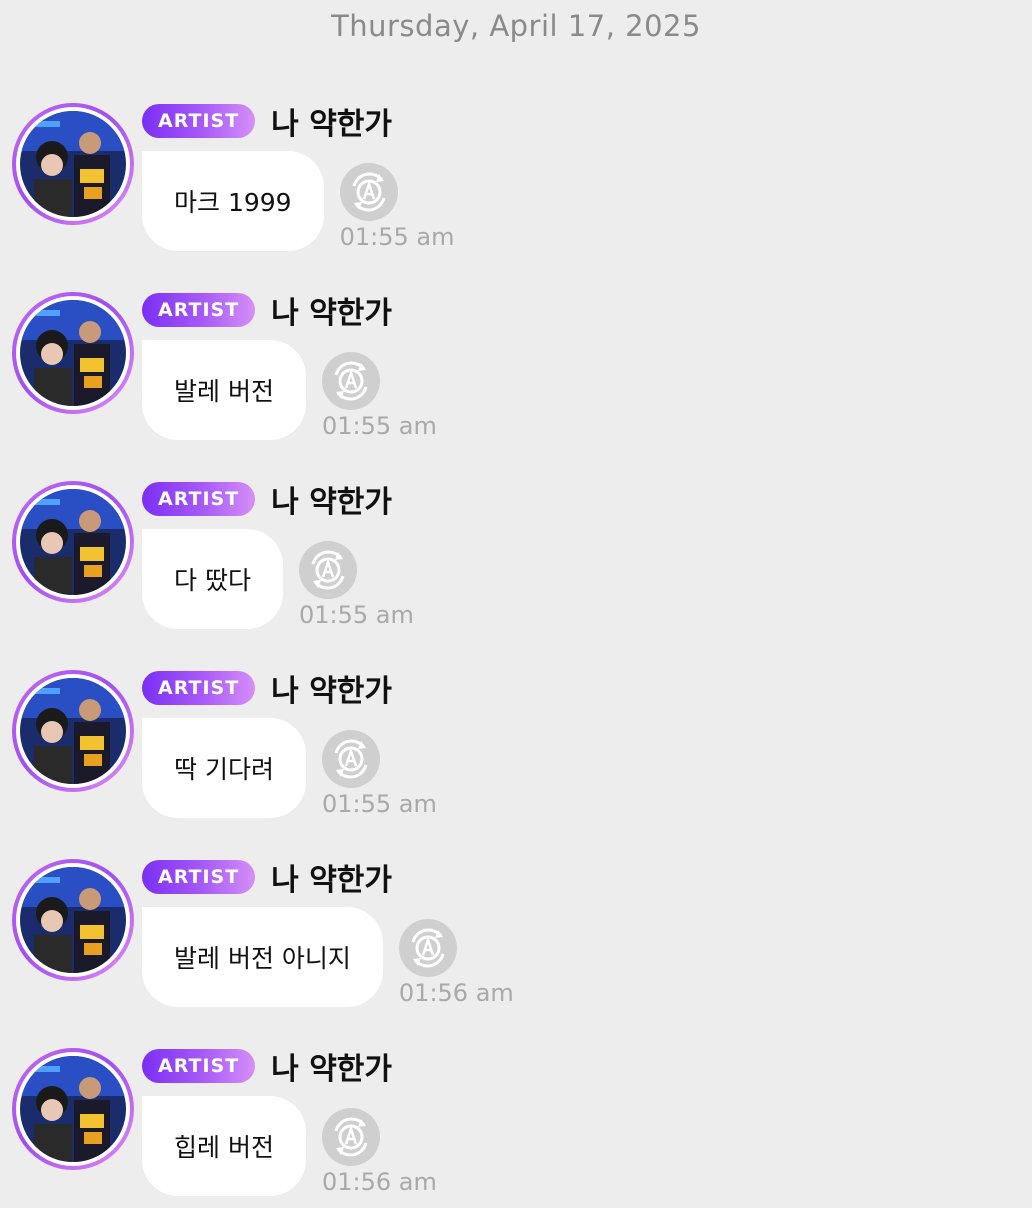 Image resolution: width=1032 pixels, height=1208 pixels. I want to click on message-item: ARTIST 나 약한가 힙레 버전 01:56 am, so click(516, 1128).